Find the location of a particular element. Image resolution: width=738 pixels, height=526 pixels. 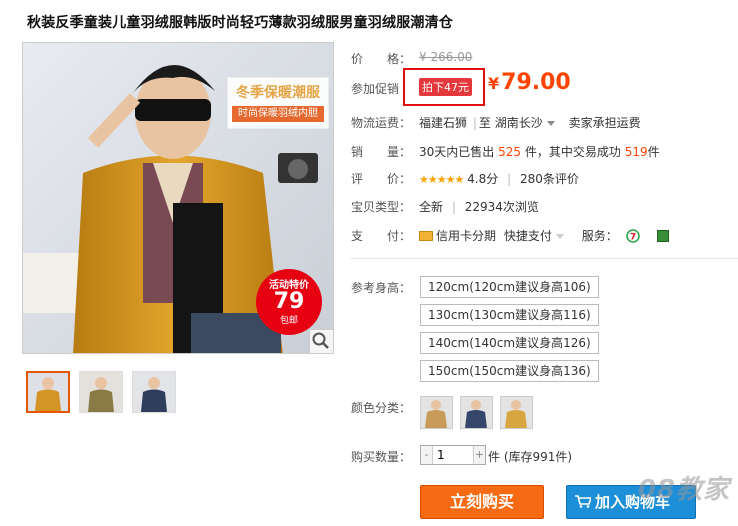

size-option-120: 120cm(120cm建议身高106) is located at coordinates (509, 287).